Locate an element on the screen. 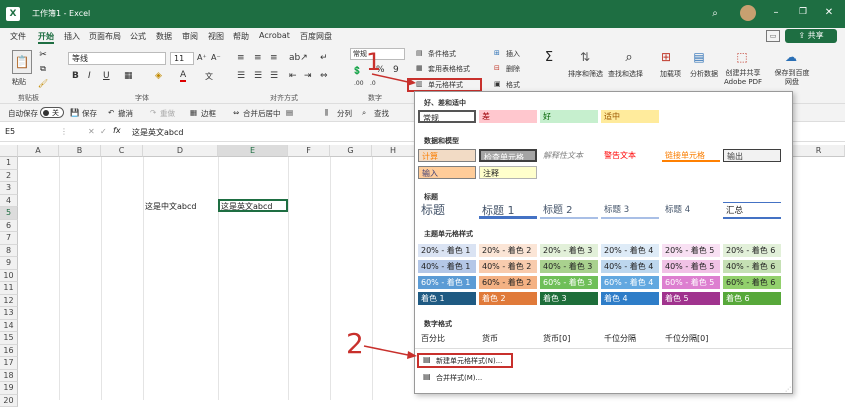 This screenshot has width=845, height=407. copy-icon: ⧉ is located at coordinates (43, 69).